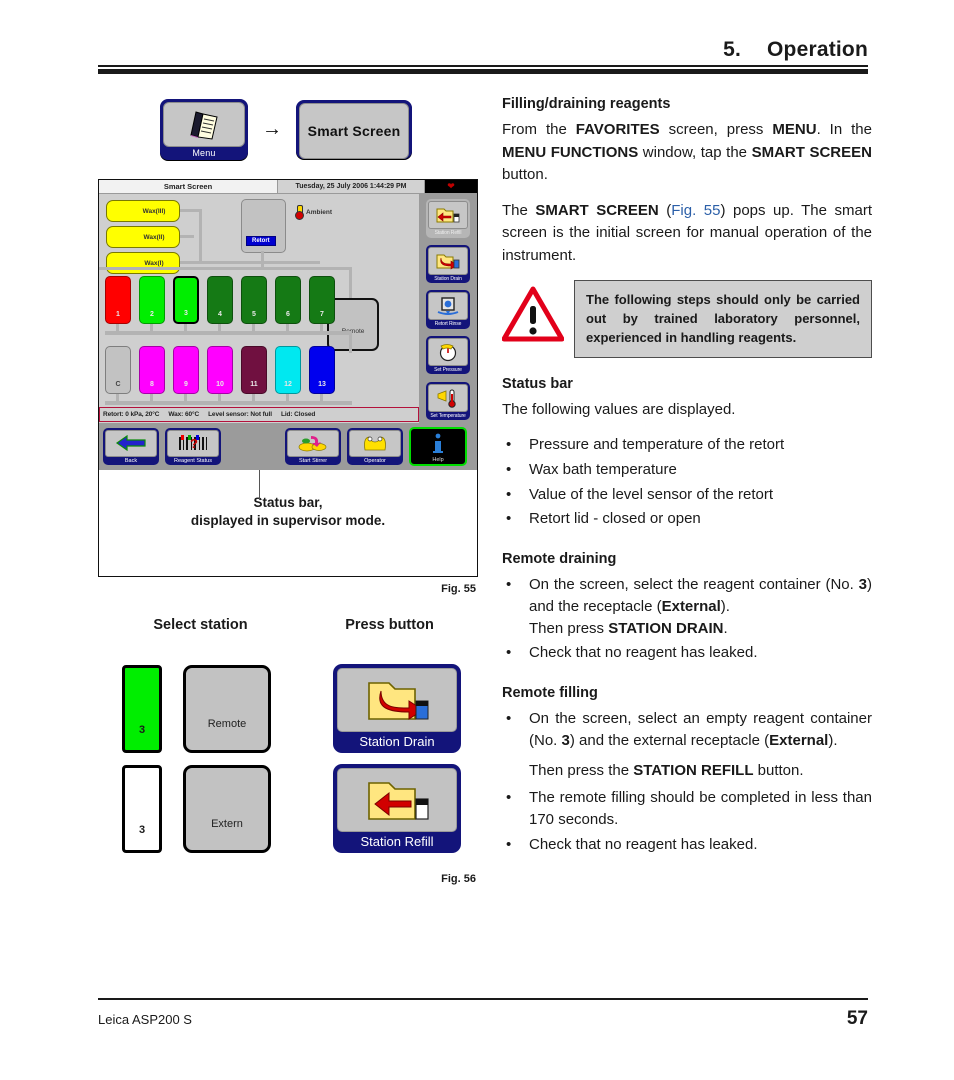 The image size is (954, 1080). I want to click on toolbar-help-button: Help, so click(438, 446).